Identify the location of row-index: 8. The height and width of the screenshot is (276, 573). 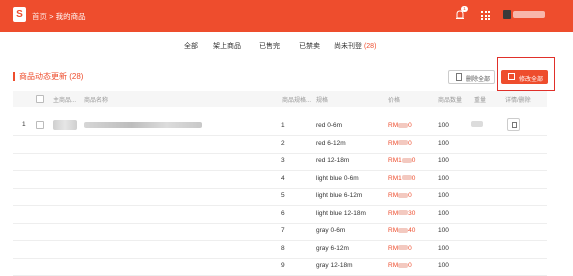
(283, 248).